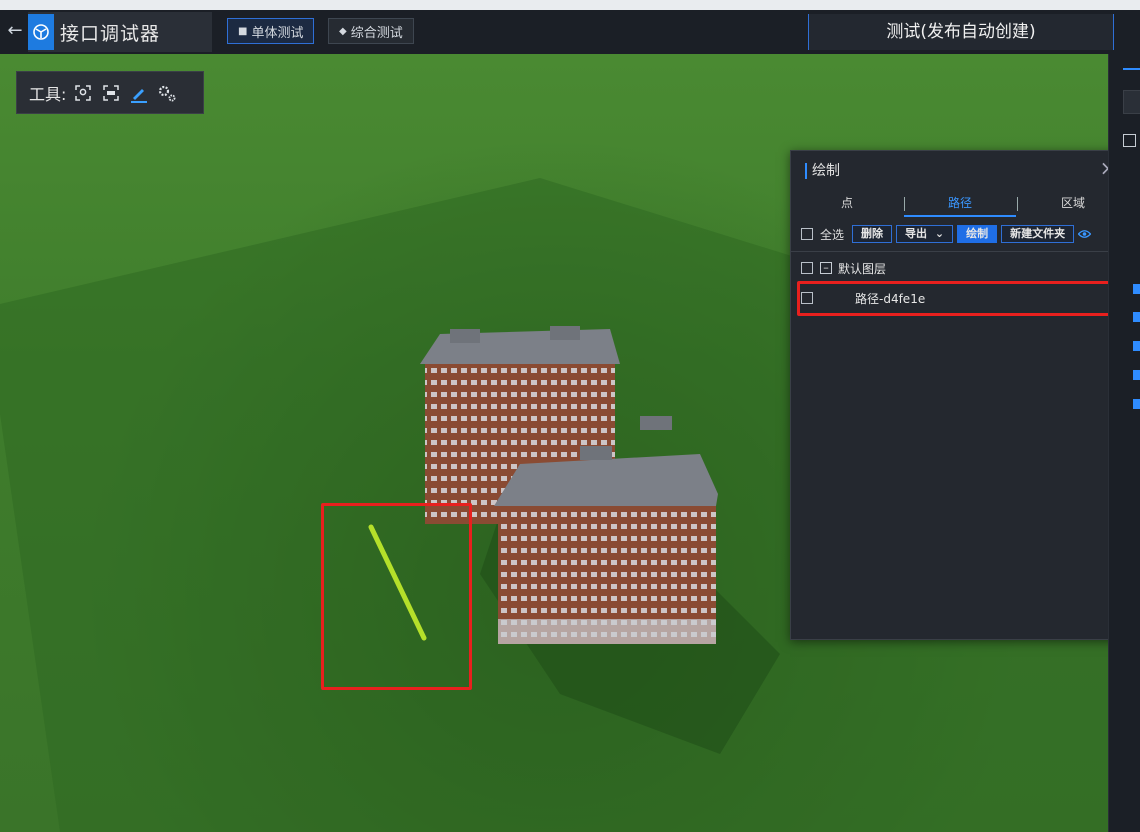  I want to click on tab-single-test: ■ 单体测试, so click(271, 31).